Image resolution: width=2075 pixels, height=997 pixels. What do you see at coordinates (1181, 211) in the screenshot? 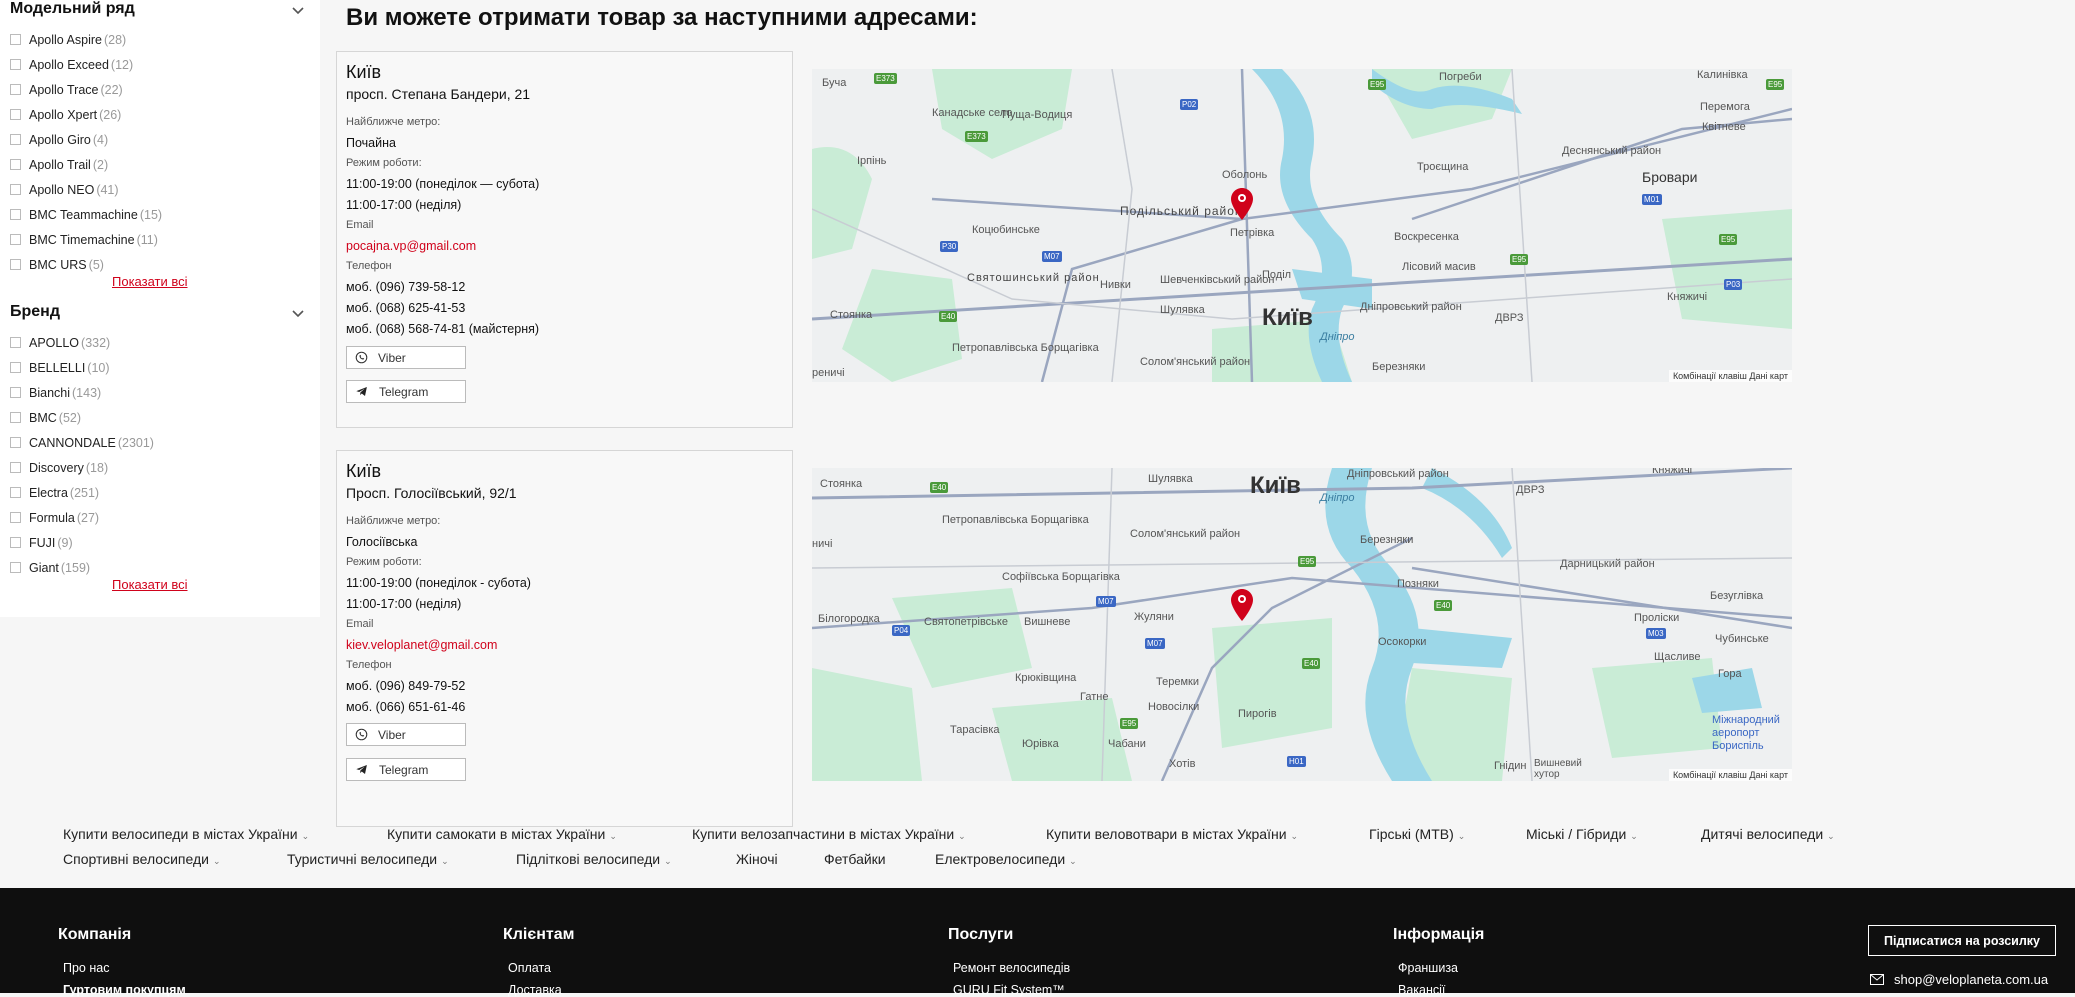
I see `map-district-label: Подільський район` at bounding box center [1181, 211].